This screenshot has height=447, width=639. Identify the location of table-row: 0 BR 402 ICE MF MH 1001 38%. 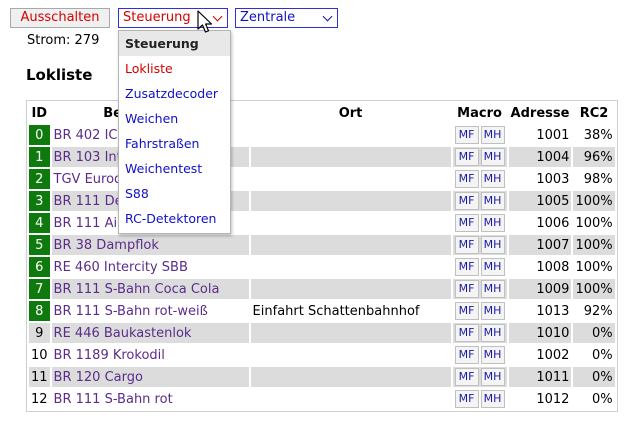
(322, 135).